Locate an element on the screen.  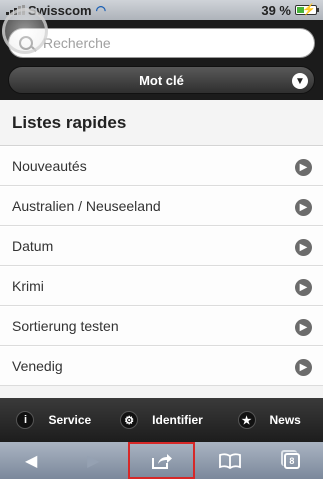
keyword-select-label: Mot clé is located at coordinates (161, 80).